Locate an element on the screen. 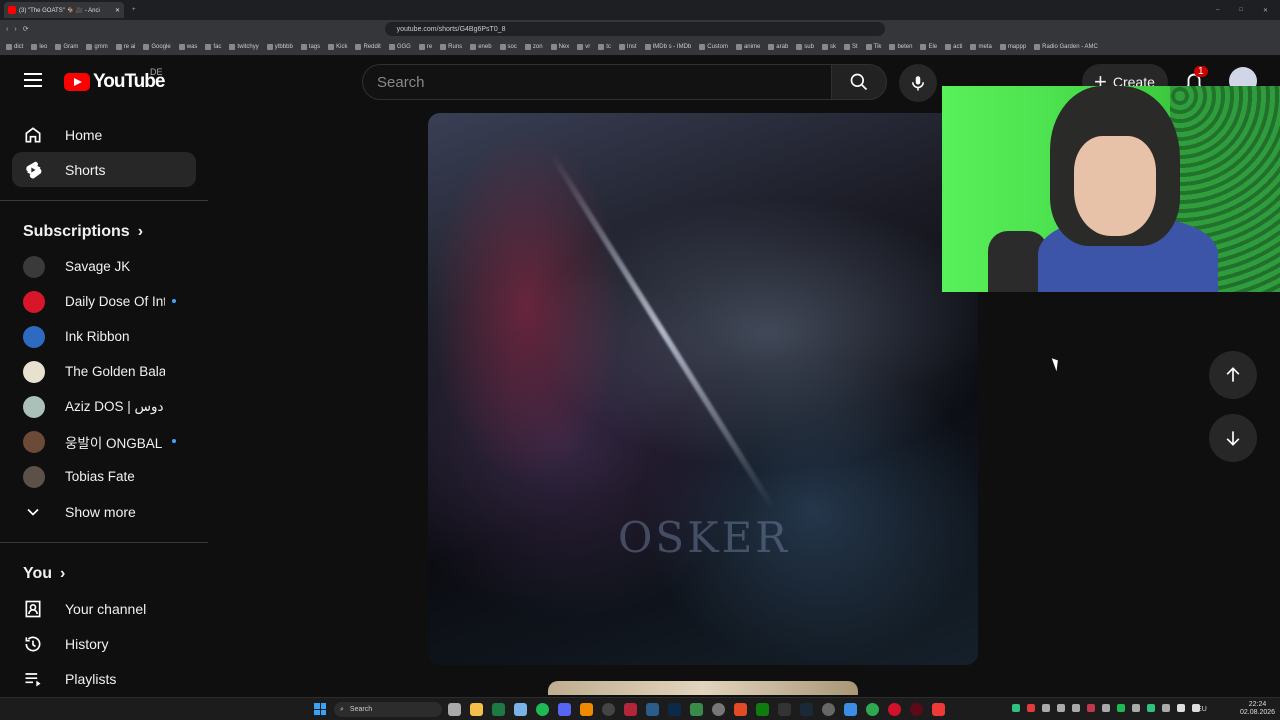  chrome-icon is located at coordinates (872, 709).